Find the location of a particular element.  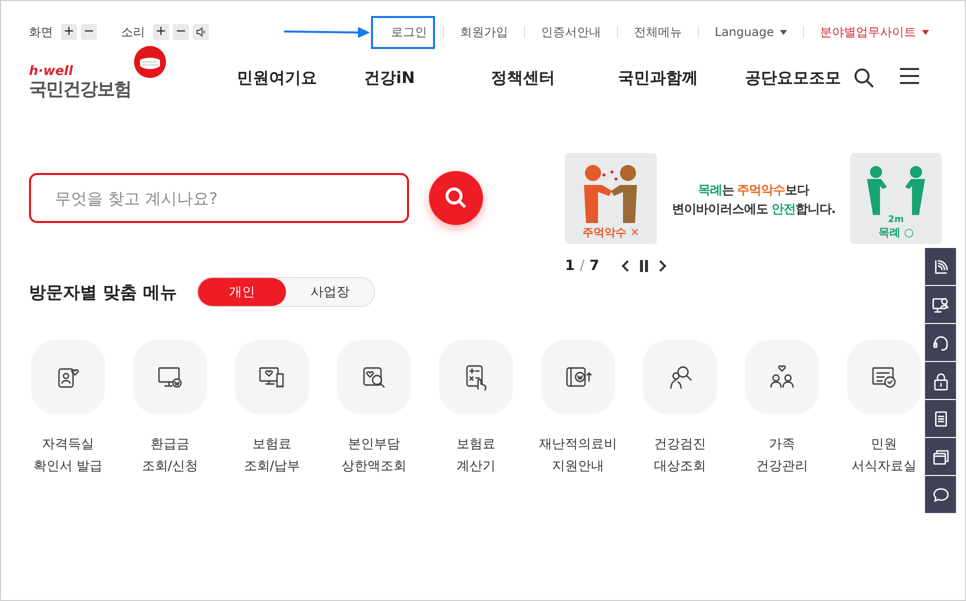

dropdown-link: 분야별업무사이트 is located at coordinates (874, 32).